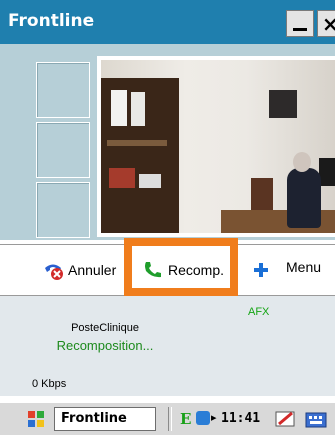  What do you see at coordinates (300, 23) in the screenshot?
I see `minimize-button` at bounding box center [300, 23].